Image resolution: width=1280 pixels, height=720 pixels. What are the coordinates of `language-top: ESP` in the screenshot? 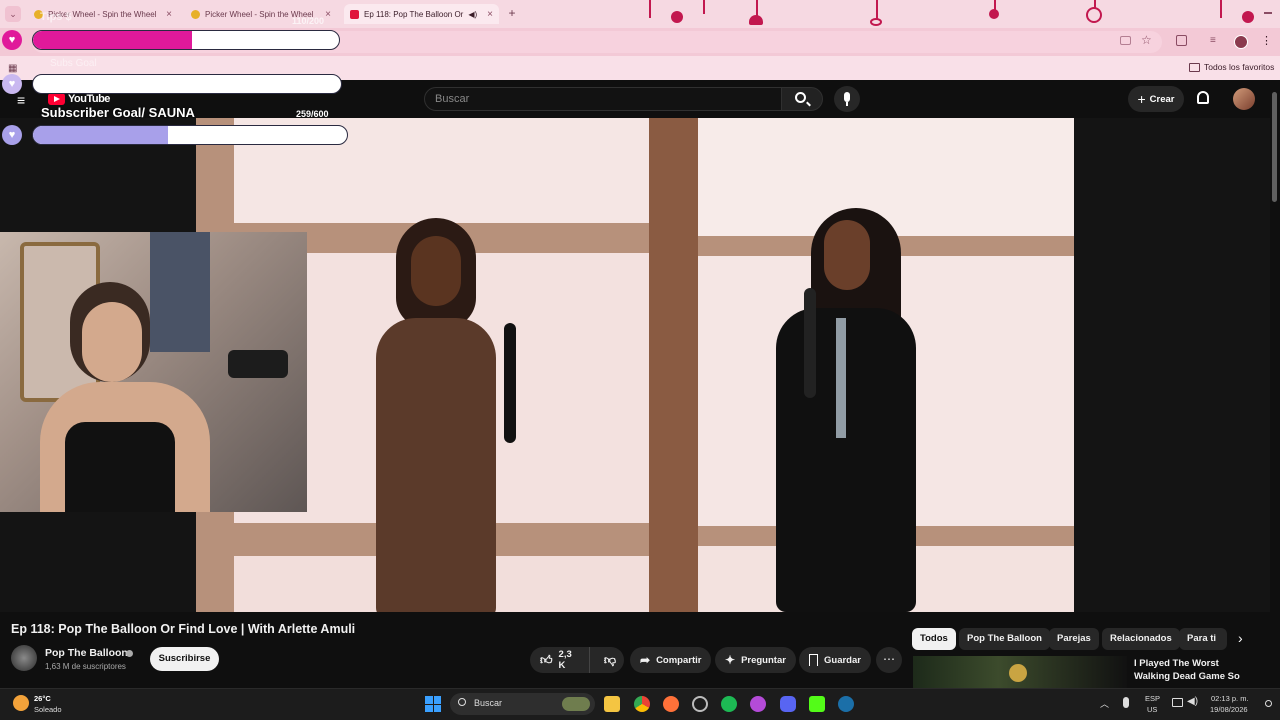 It's located at (1152, 698).